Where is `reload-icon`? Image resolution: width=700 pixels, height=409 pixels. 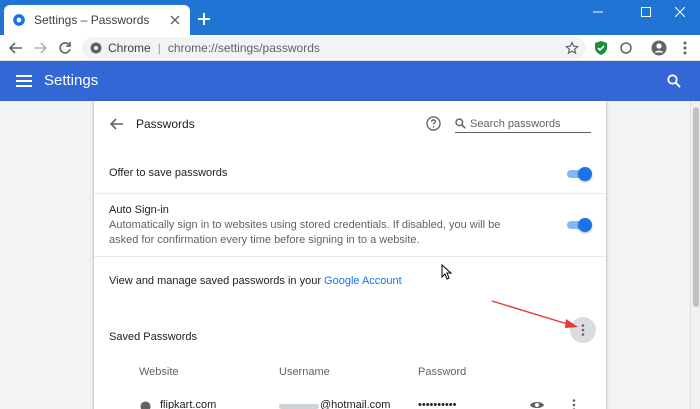 reload-icon is located at coordinates (65, 48).